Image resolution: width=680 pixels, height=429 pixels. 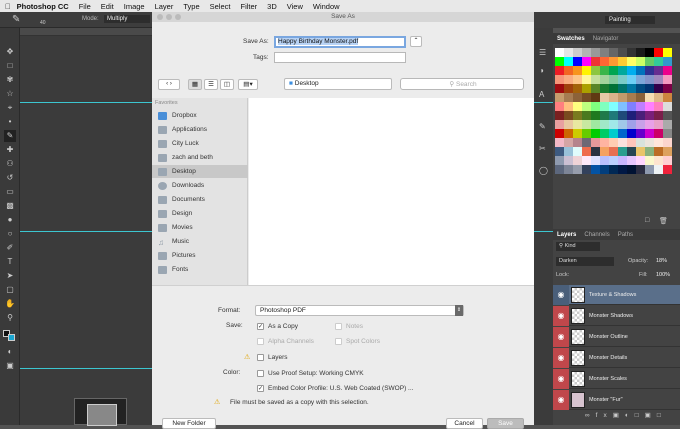 I want to click on mode-select: Multiply, so click(x=127, y=19).